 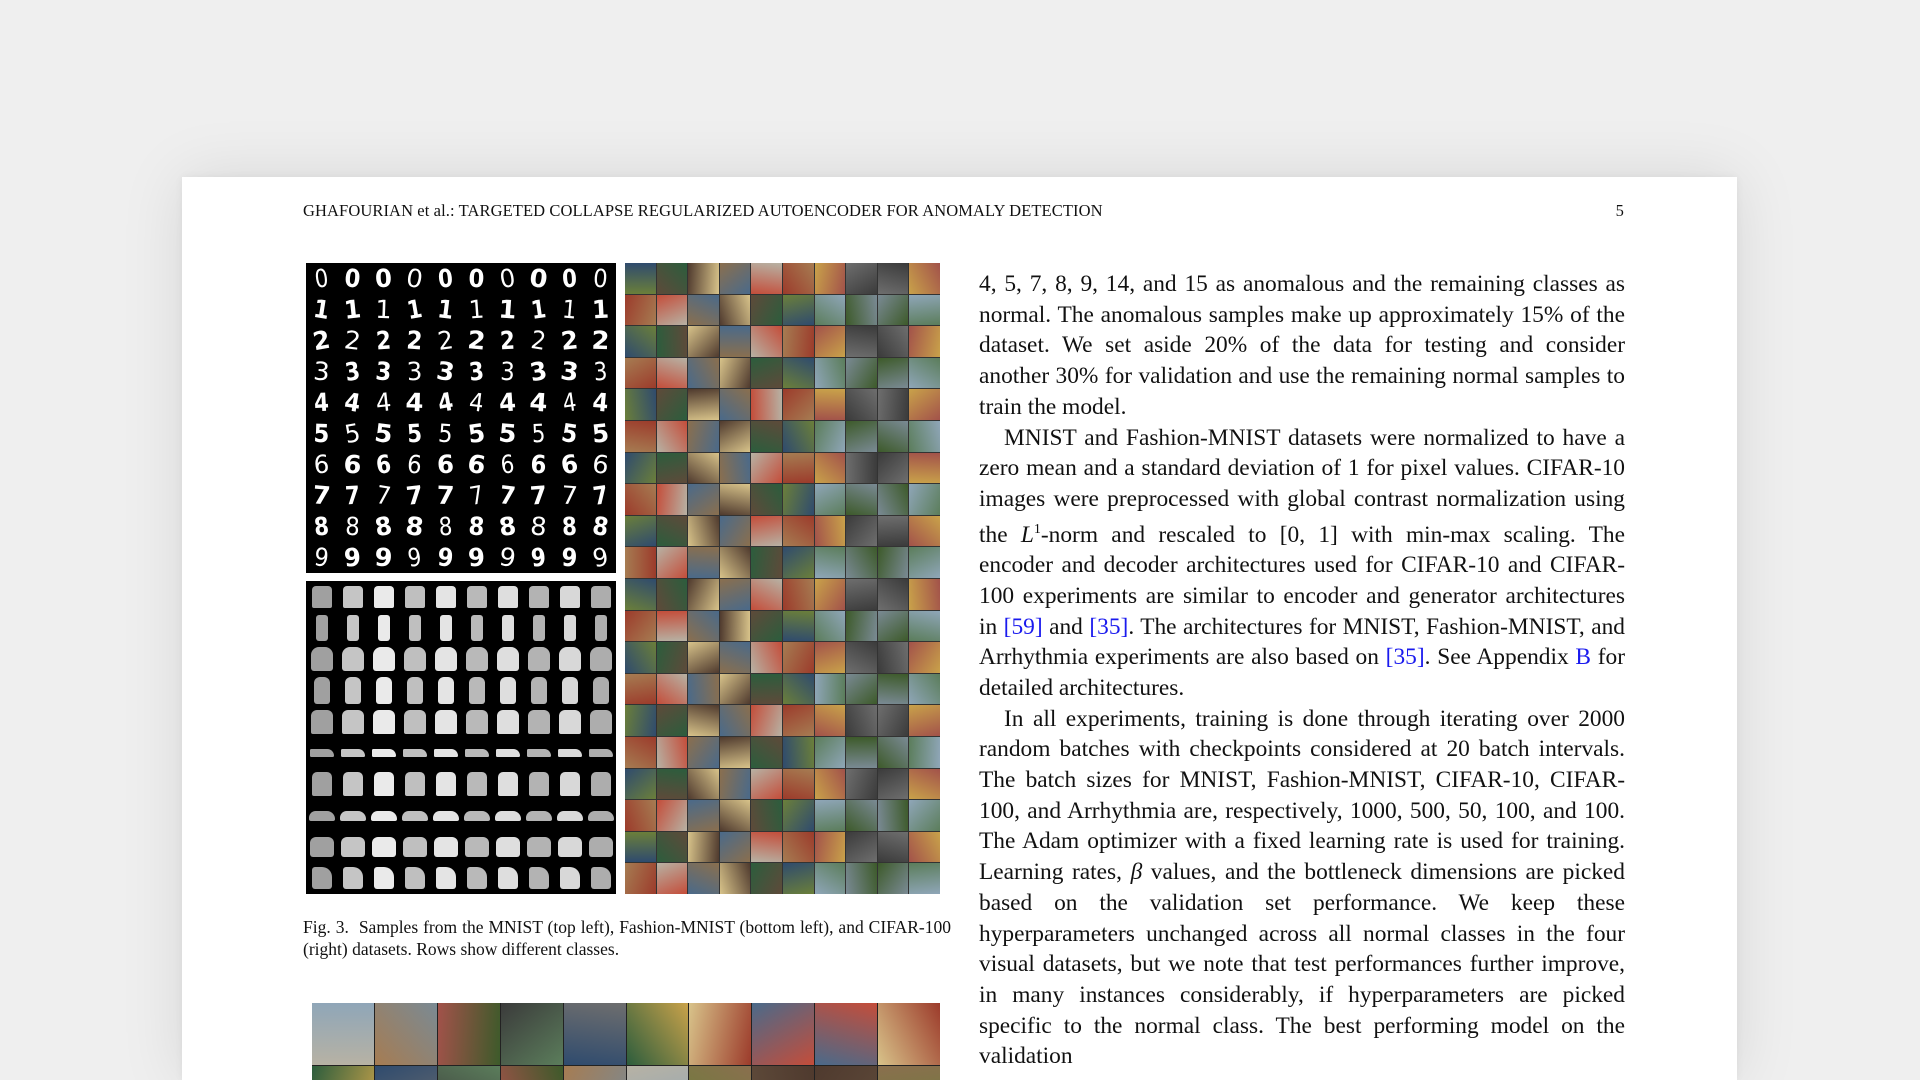 I want to click on citation-link-59: [59], so click(x=1023, y=627).